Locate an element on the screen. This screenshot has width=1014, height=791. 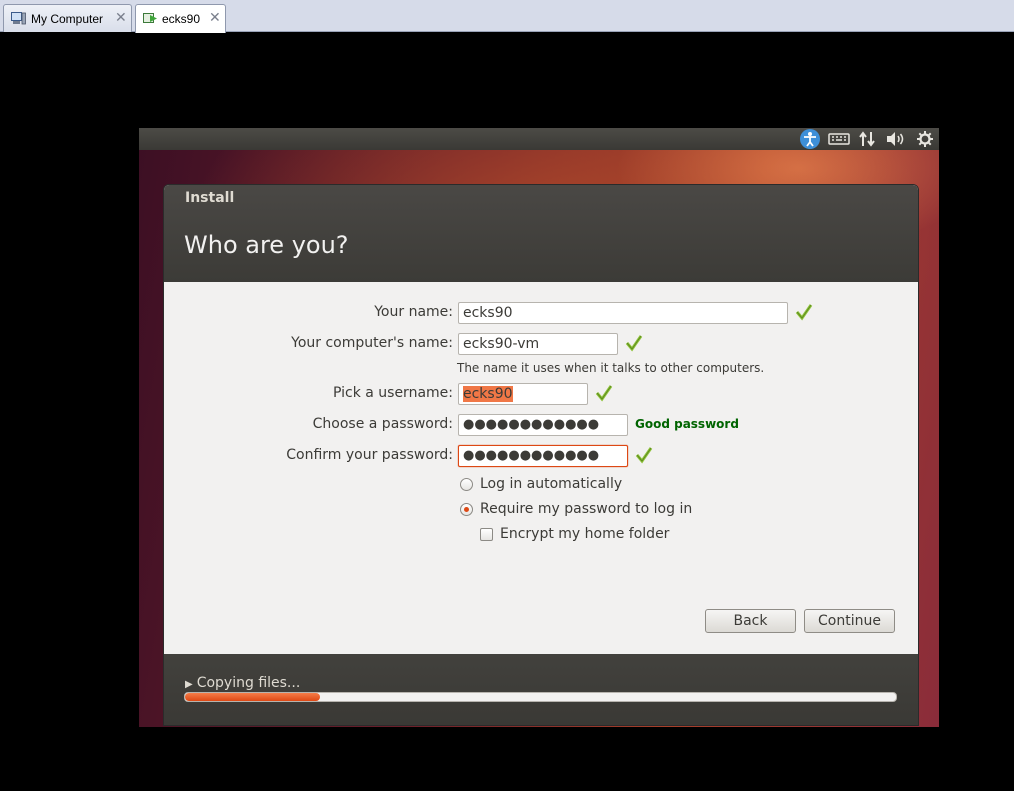
computer-name-field: ecks90-vm is located at coordinates (538, 344).